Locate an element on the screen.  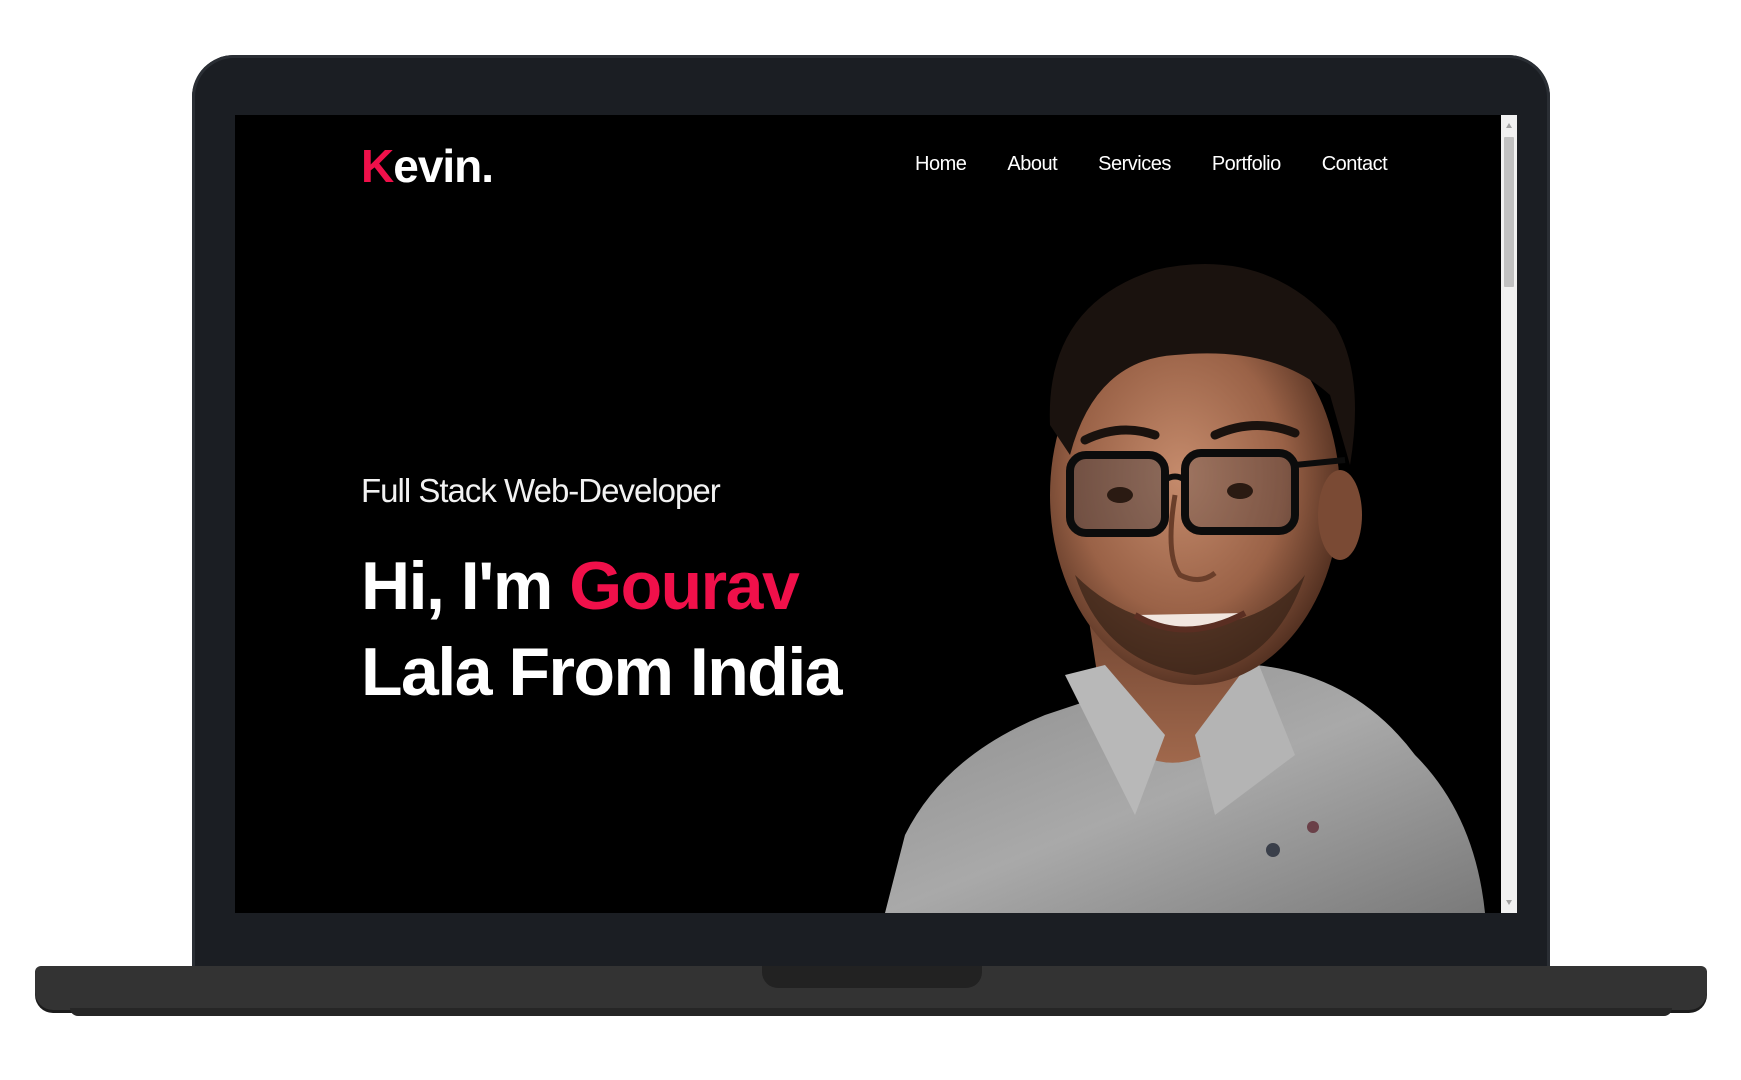
laptop-notch is located at coordinates (872, 977).